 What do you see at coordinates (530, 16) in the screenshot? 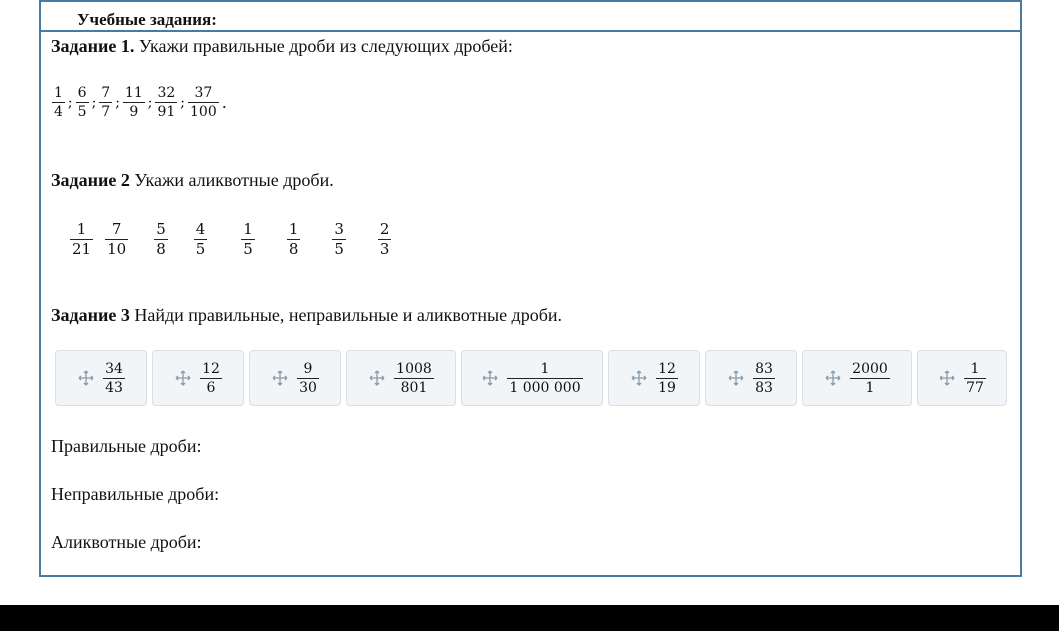
I see `header-row: Учебные задания:` at bounding box center [530, 16].